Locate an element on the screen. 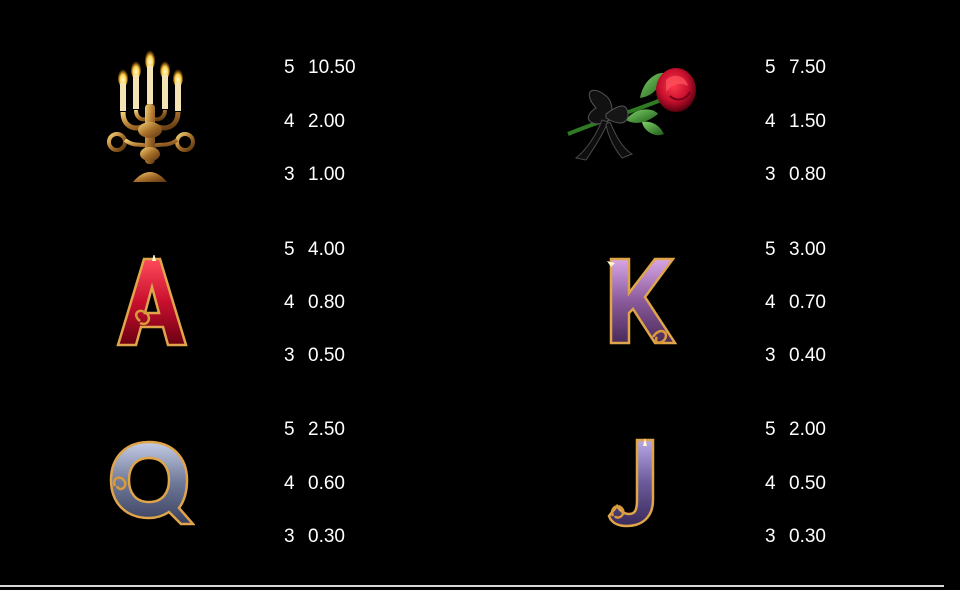 The height and width of the screenshot is (590, 960). letter-j-icon is located at coordinates (631, 483).